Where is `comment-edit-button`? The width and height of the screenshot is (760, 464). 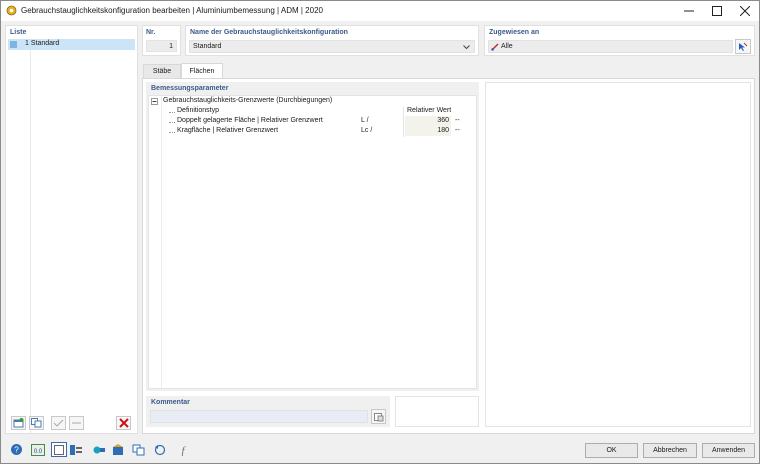
comment-edit-button is located at coordinates (378, 416).